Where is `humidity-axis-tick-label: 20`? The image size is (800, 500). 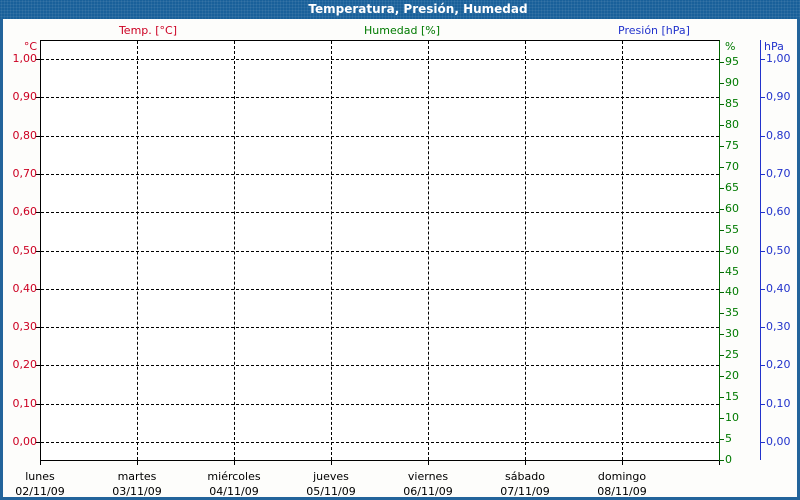
humidity-axis-tick-label: 20 is located at coordinates (732, 375).